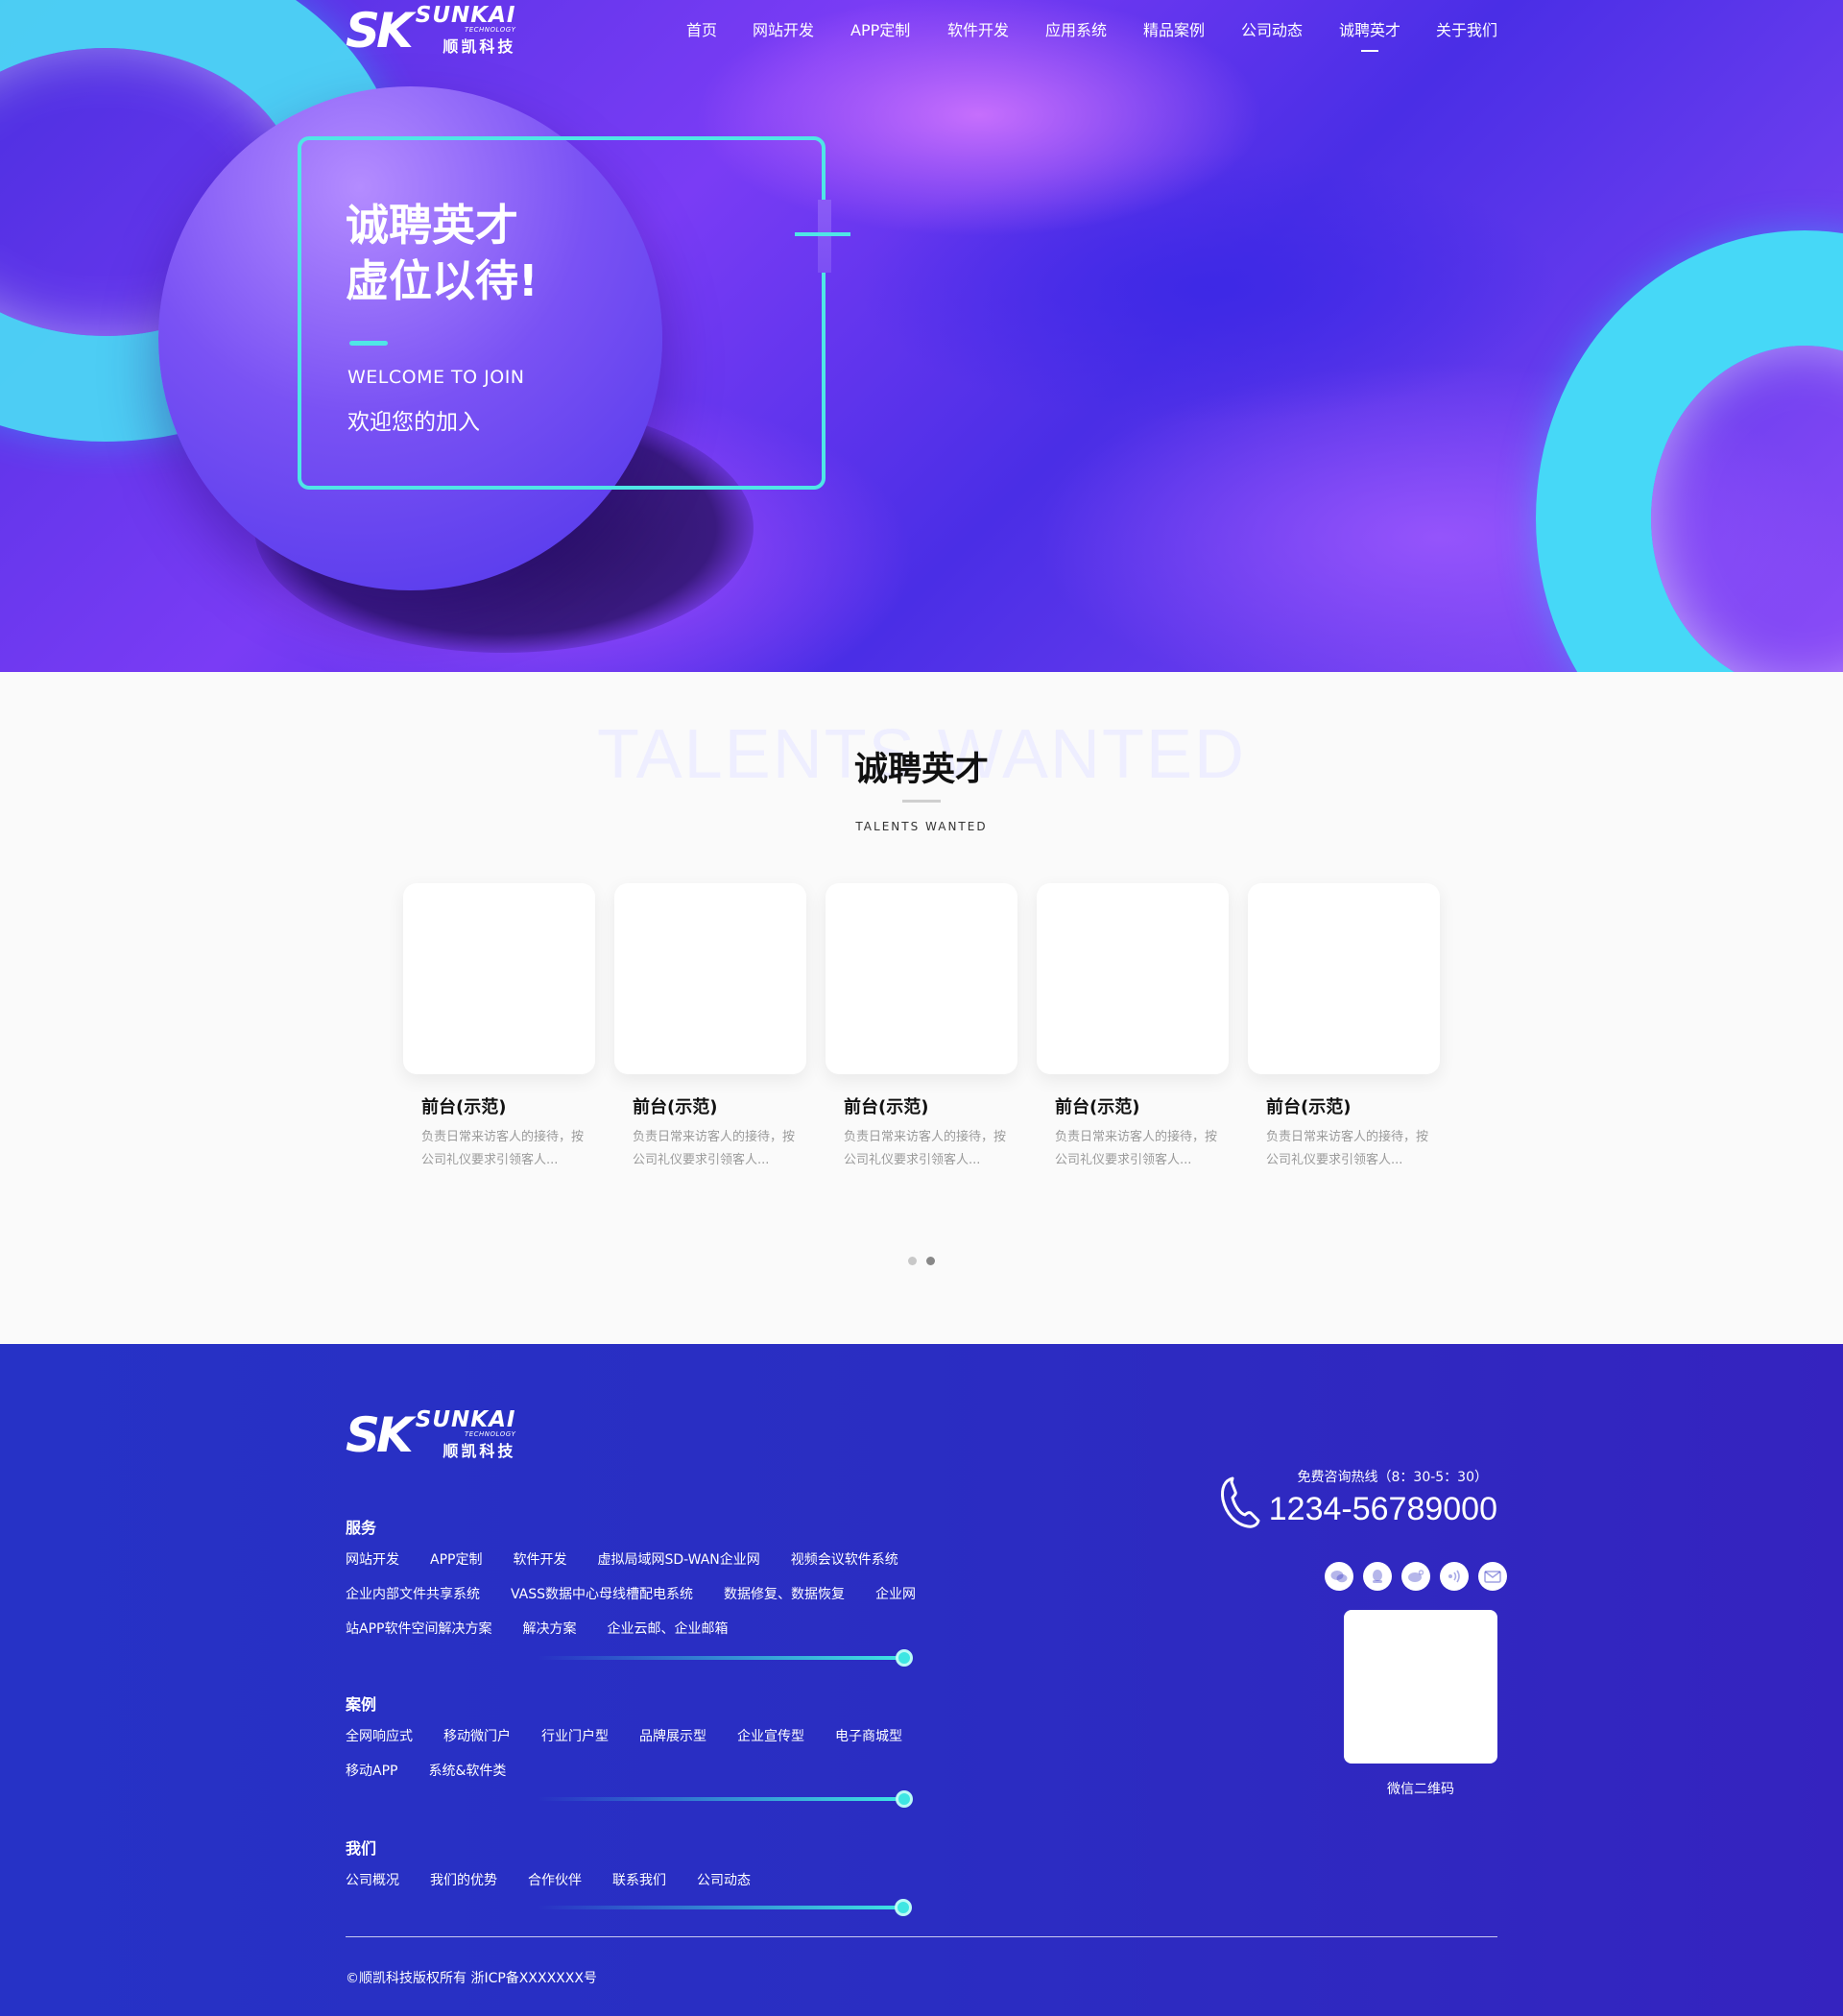 The width and height of the screenshot is (1843, 2016). What do you see at coordinates (672, 1736) in the screenshot?
I see `footer-link: 品牌展示型` at bounding box center [672, 1736].